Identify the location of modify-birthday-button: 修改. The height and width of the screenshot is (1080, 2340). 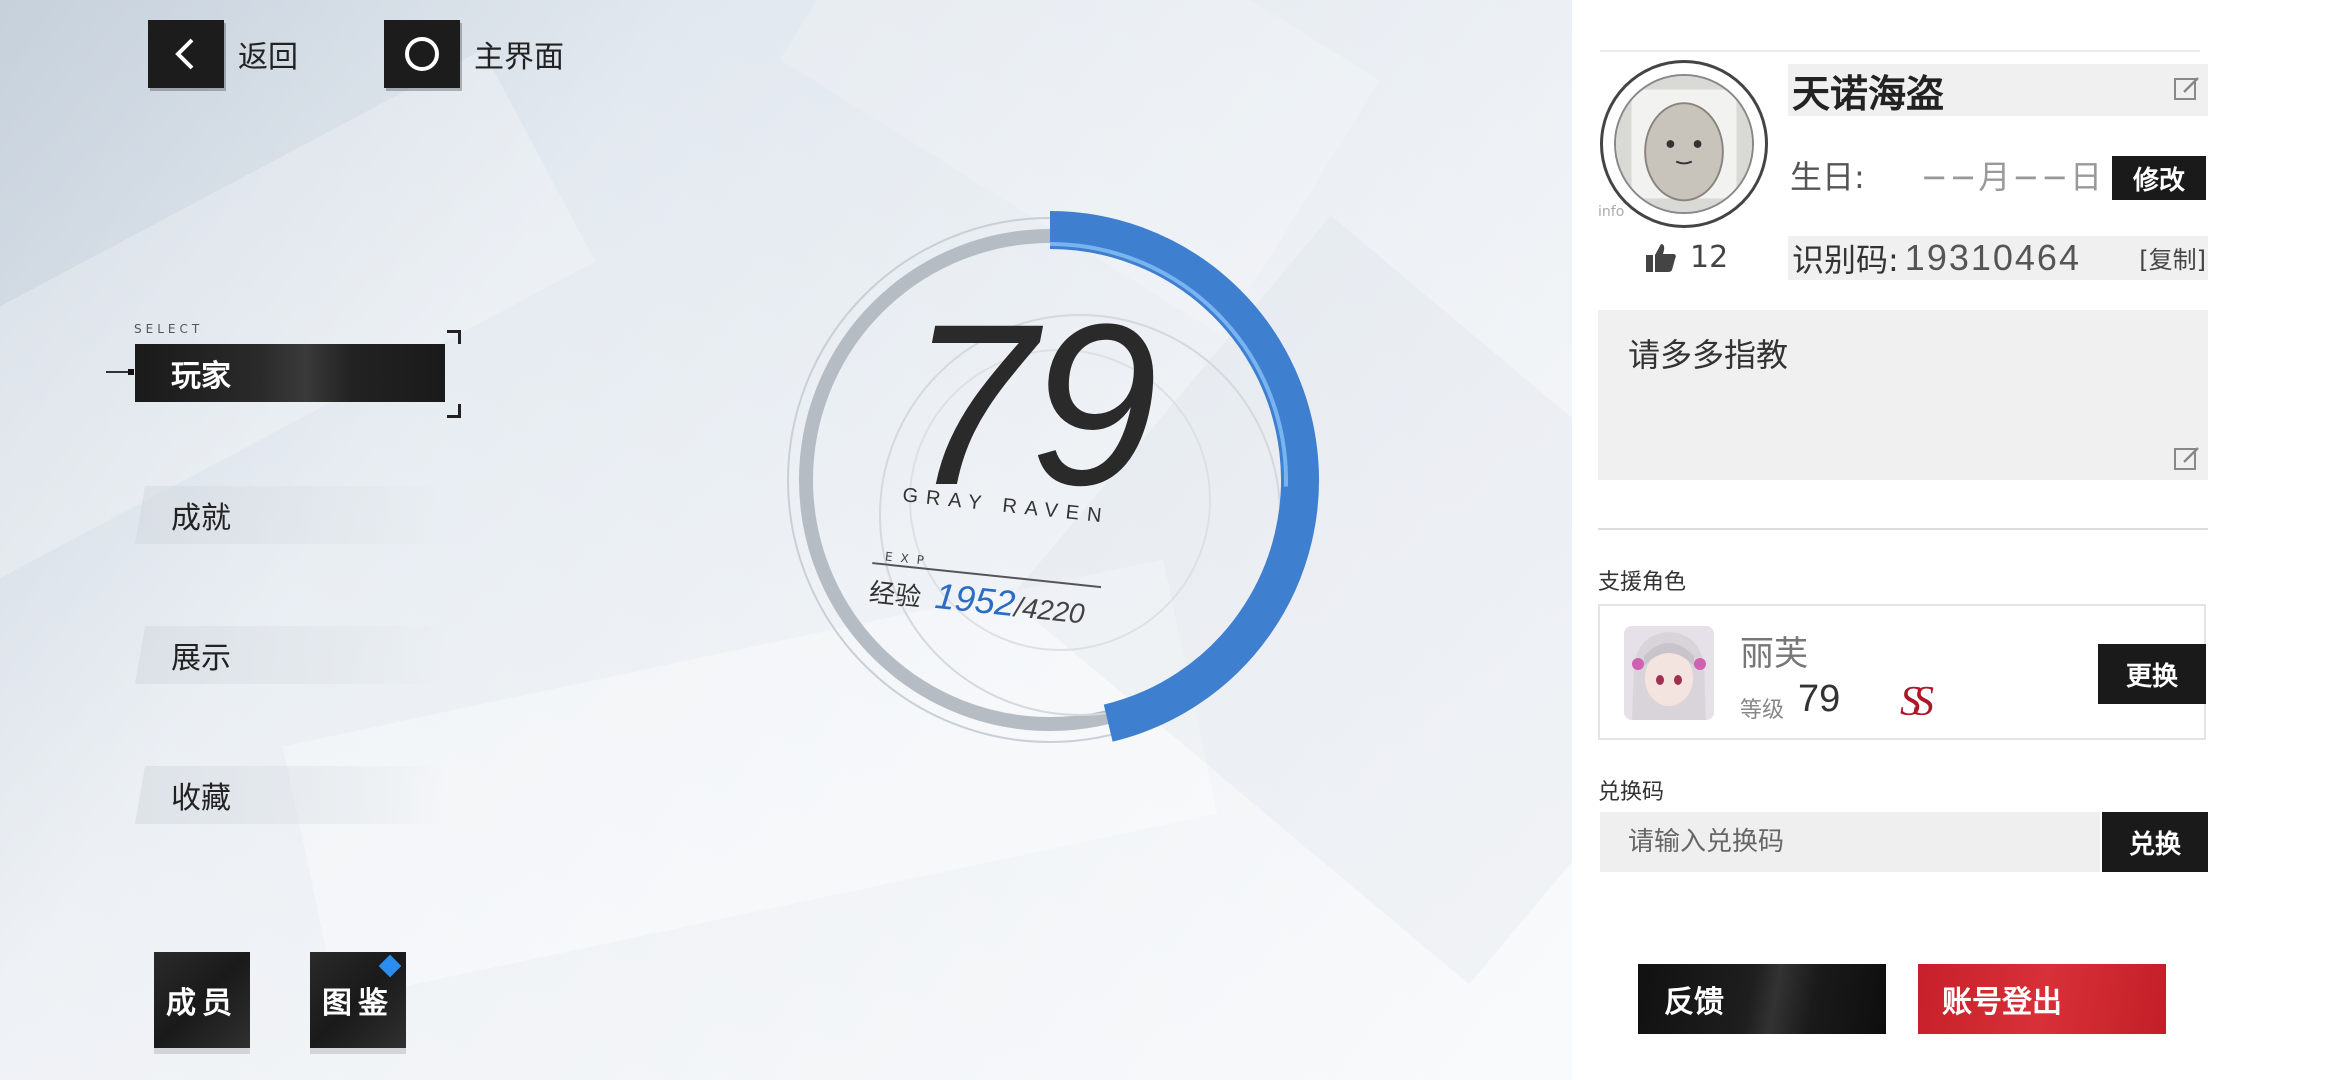
(2159, 178).